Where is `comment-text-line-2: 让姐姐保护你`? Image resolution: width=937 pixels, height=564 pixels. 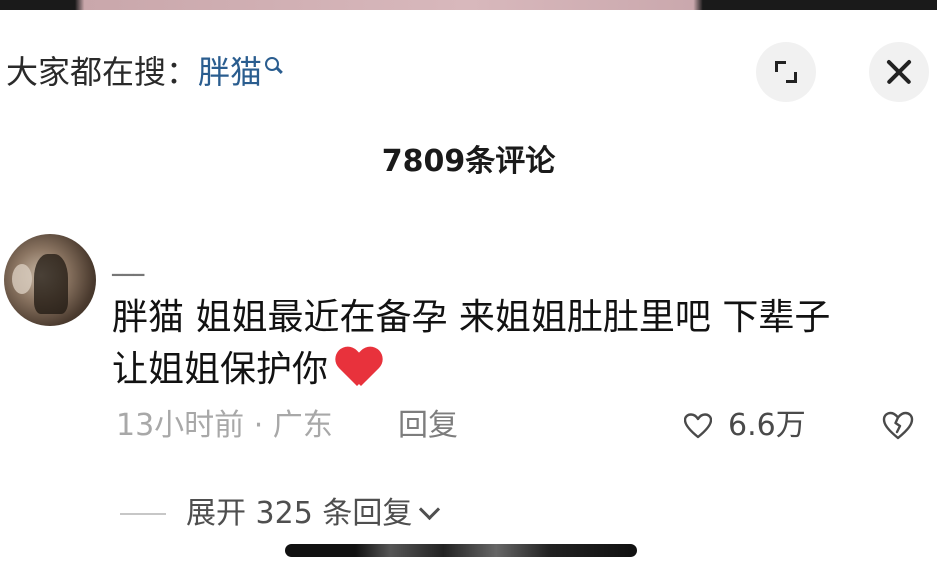 comment-text-line-2: 让姐姐保护你 is located at coordinates (220, 369).